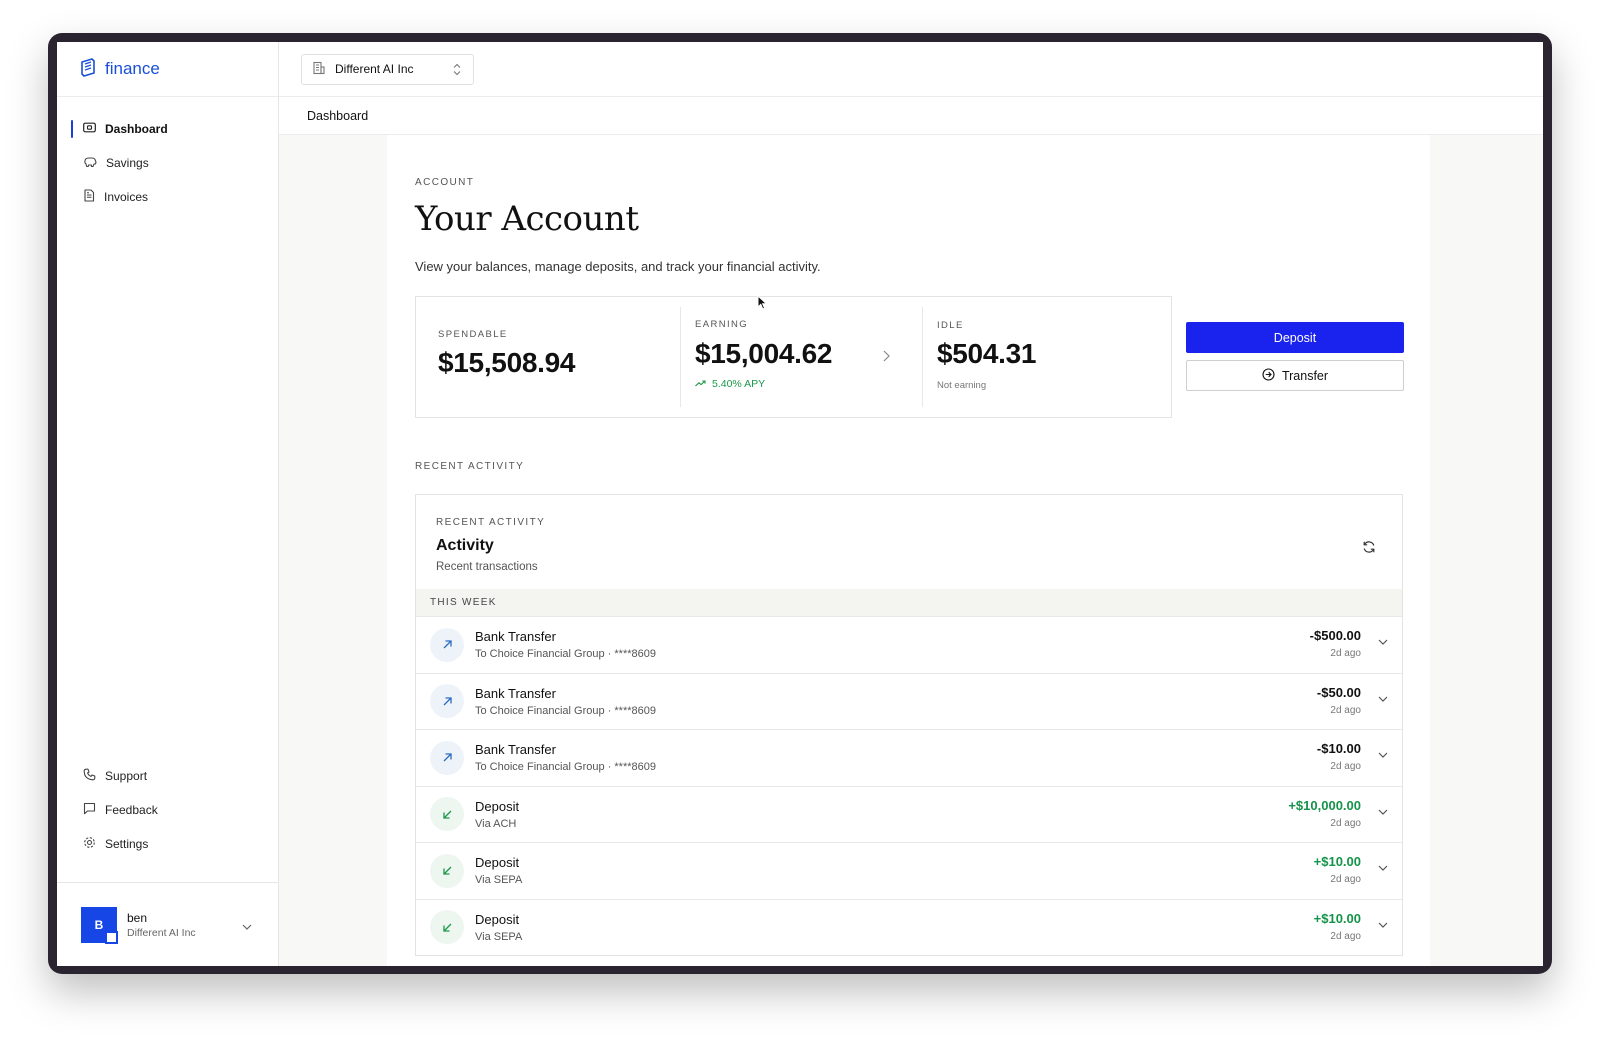 The height and width of the screenshot is (1039, 1600). I want to click on earning-balance: EARNING $15,004.62 5.40% APY, so click(801, 357).